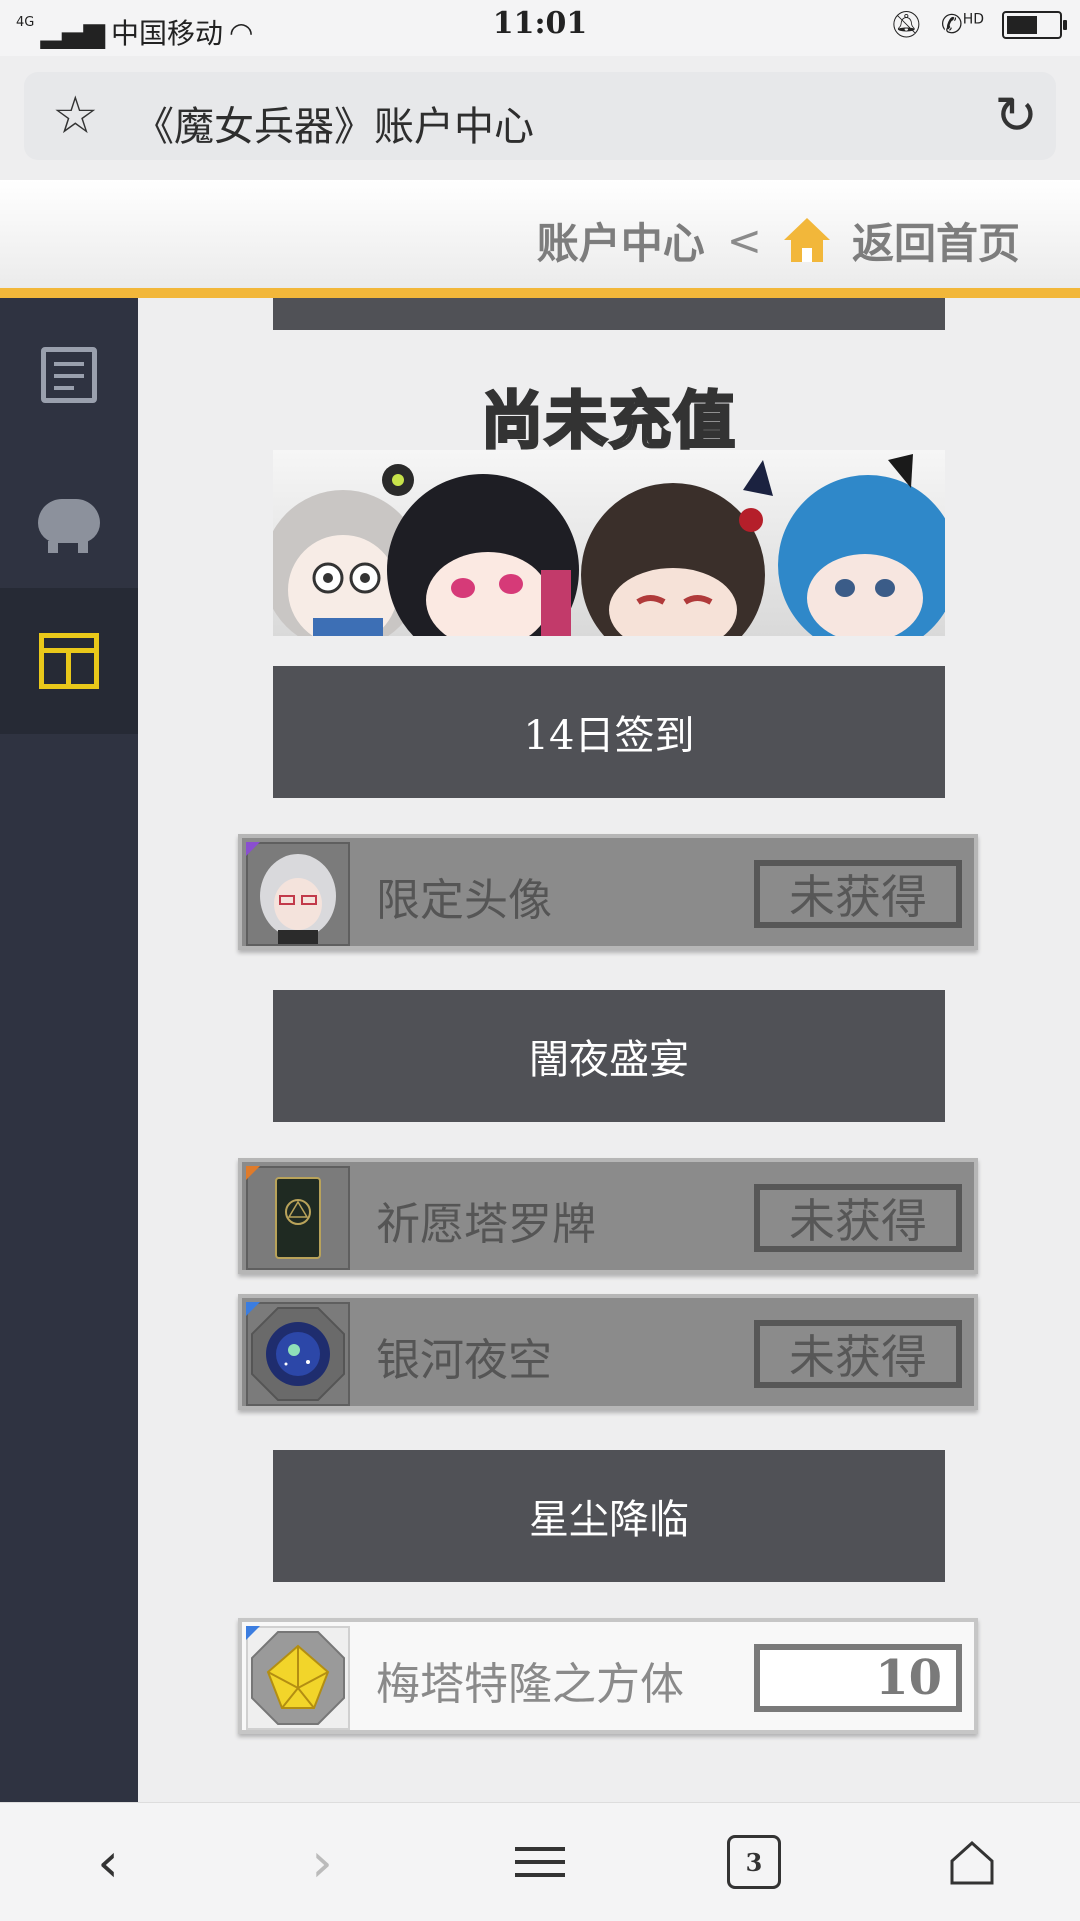 This screenshot has height=1921, width=1080. I want to click on battery-icon, so click(1034, 25).